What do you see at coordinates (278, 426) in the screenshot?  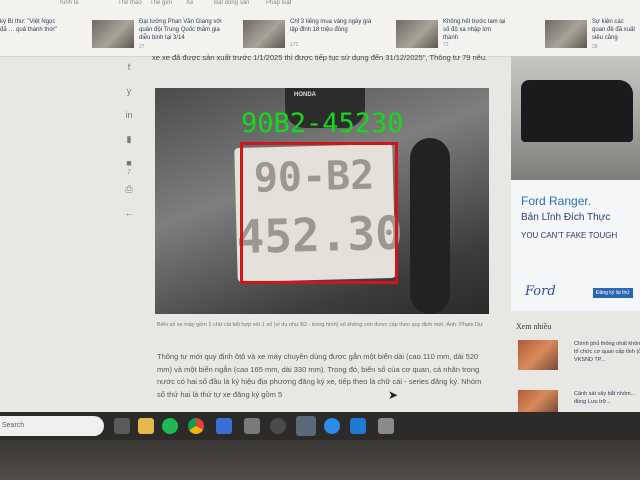 I see `refresh-icon` at bounding box center [278, 426].